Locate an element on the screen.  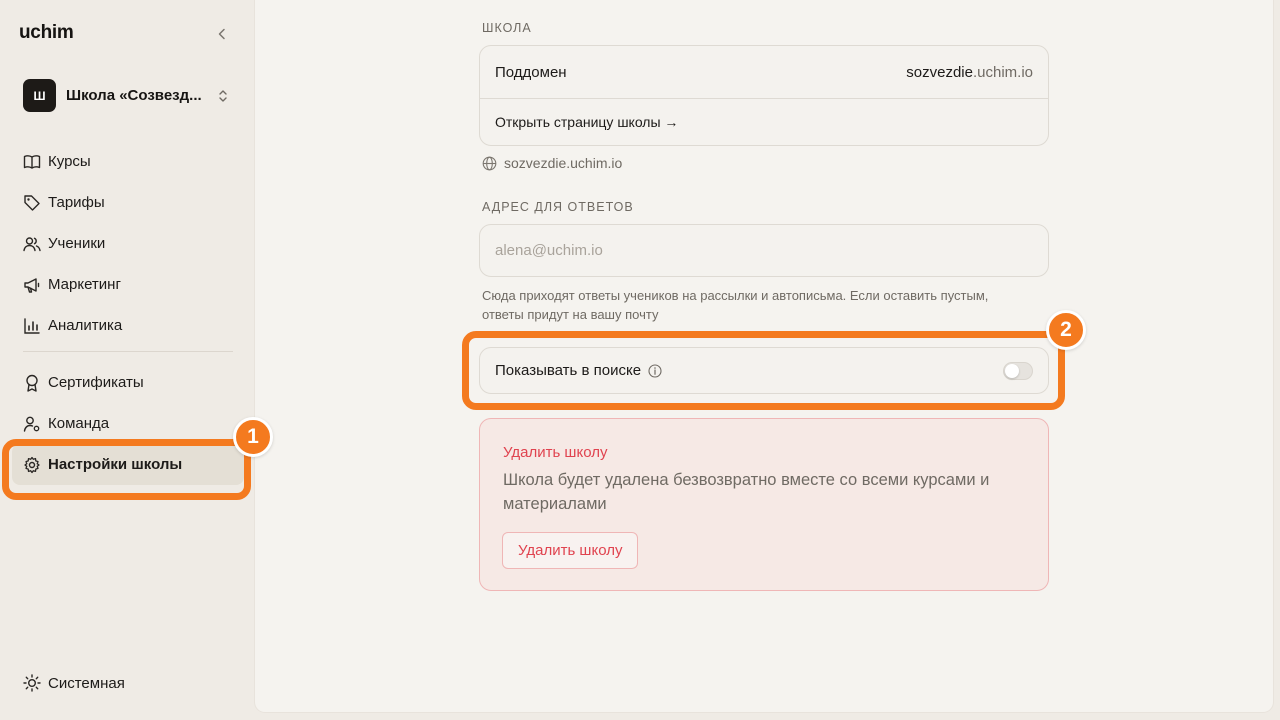
gear-icon is located at coordinates (32, 465).